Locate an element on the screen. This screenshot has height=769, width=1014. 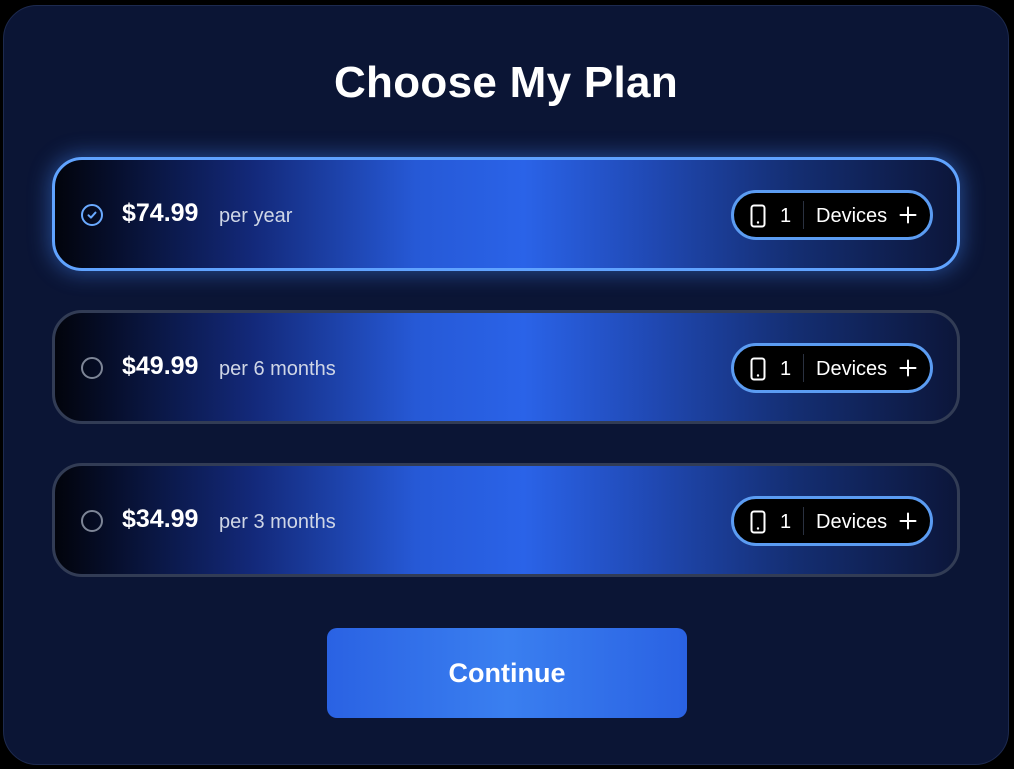
page-title: Choose My Plan is located at coordinates (506, 82).